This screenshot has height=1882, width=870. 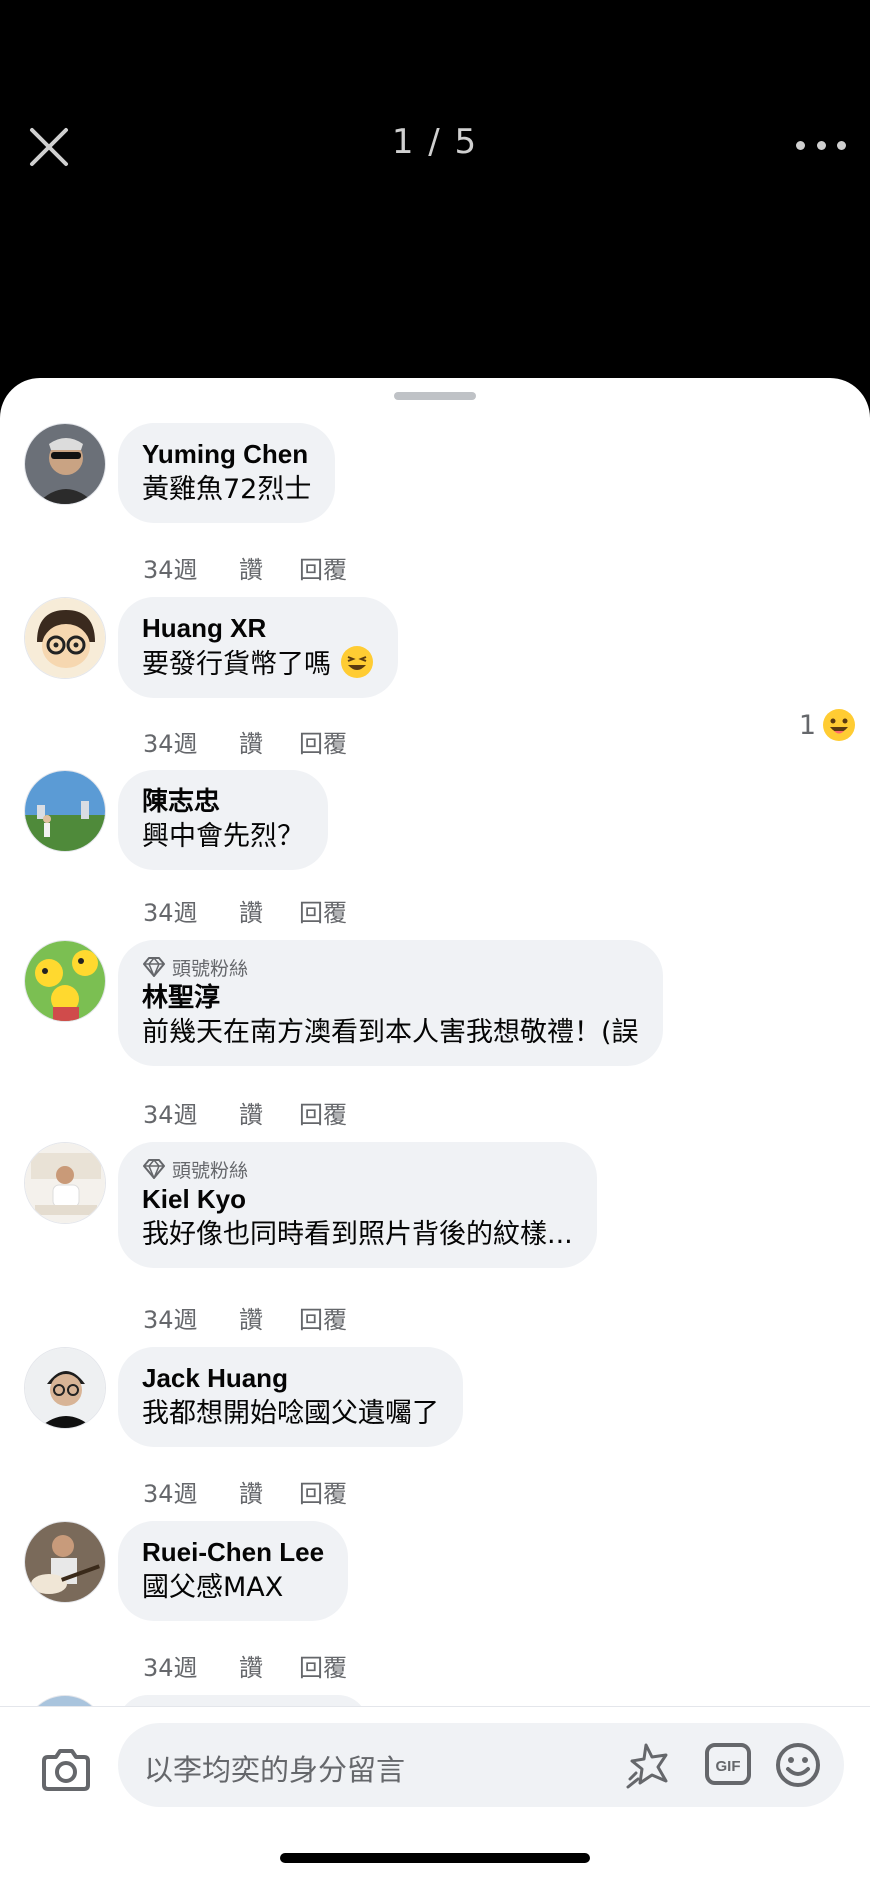 I want to click on gif-icon: GIF, so click(x=728, y=1764).